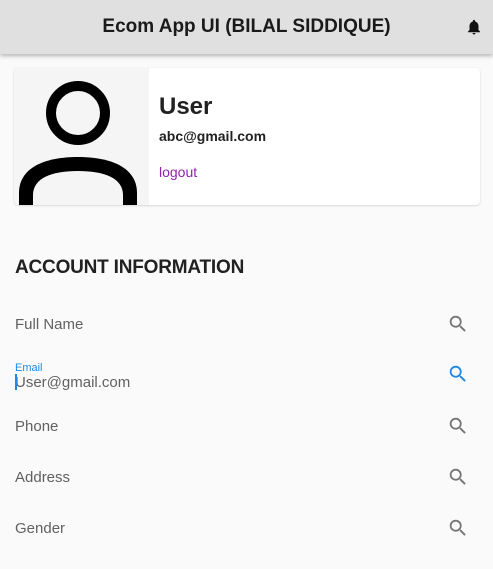  What do you see at coordinates (245, 477) in the screenshot?
I see `address-field: Address` at bounding box center [245, 477].